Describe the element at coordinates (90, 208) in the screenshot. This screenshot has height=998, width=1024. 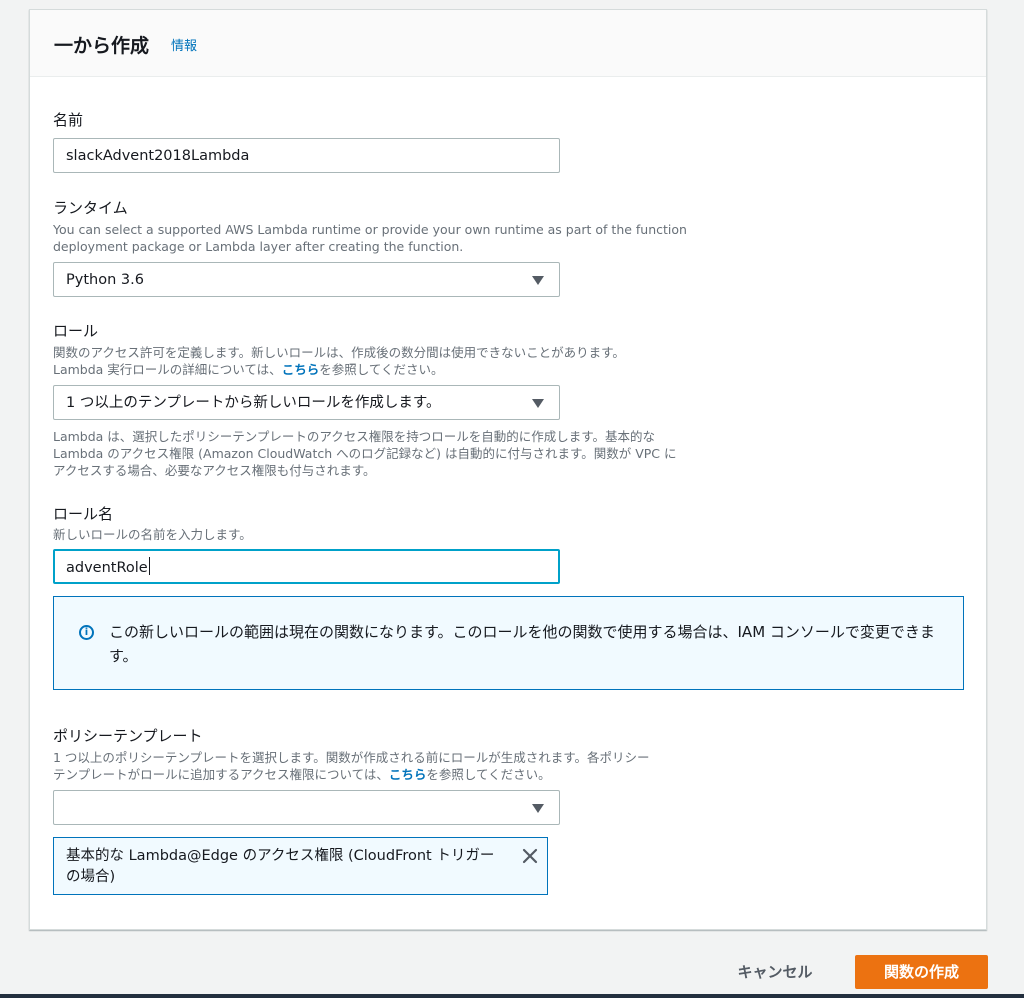
I see `runtime-label: ランタイム` at that location.